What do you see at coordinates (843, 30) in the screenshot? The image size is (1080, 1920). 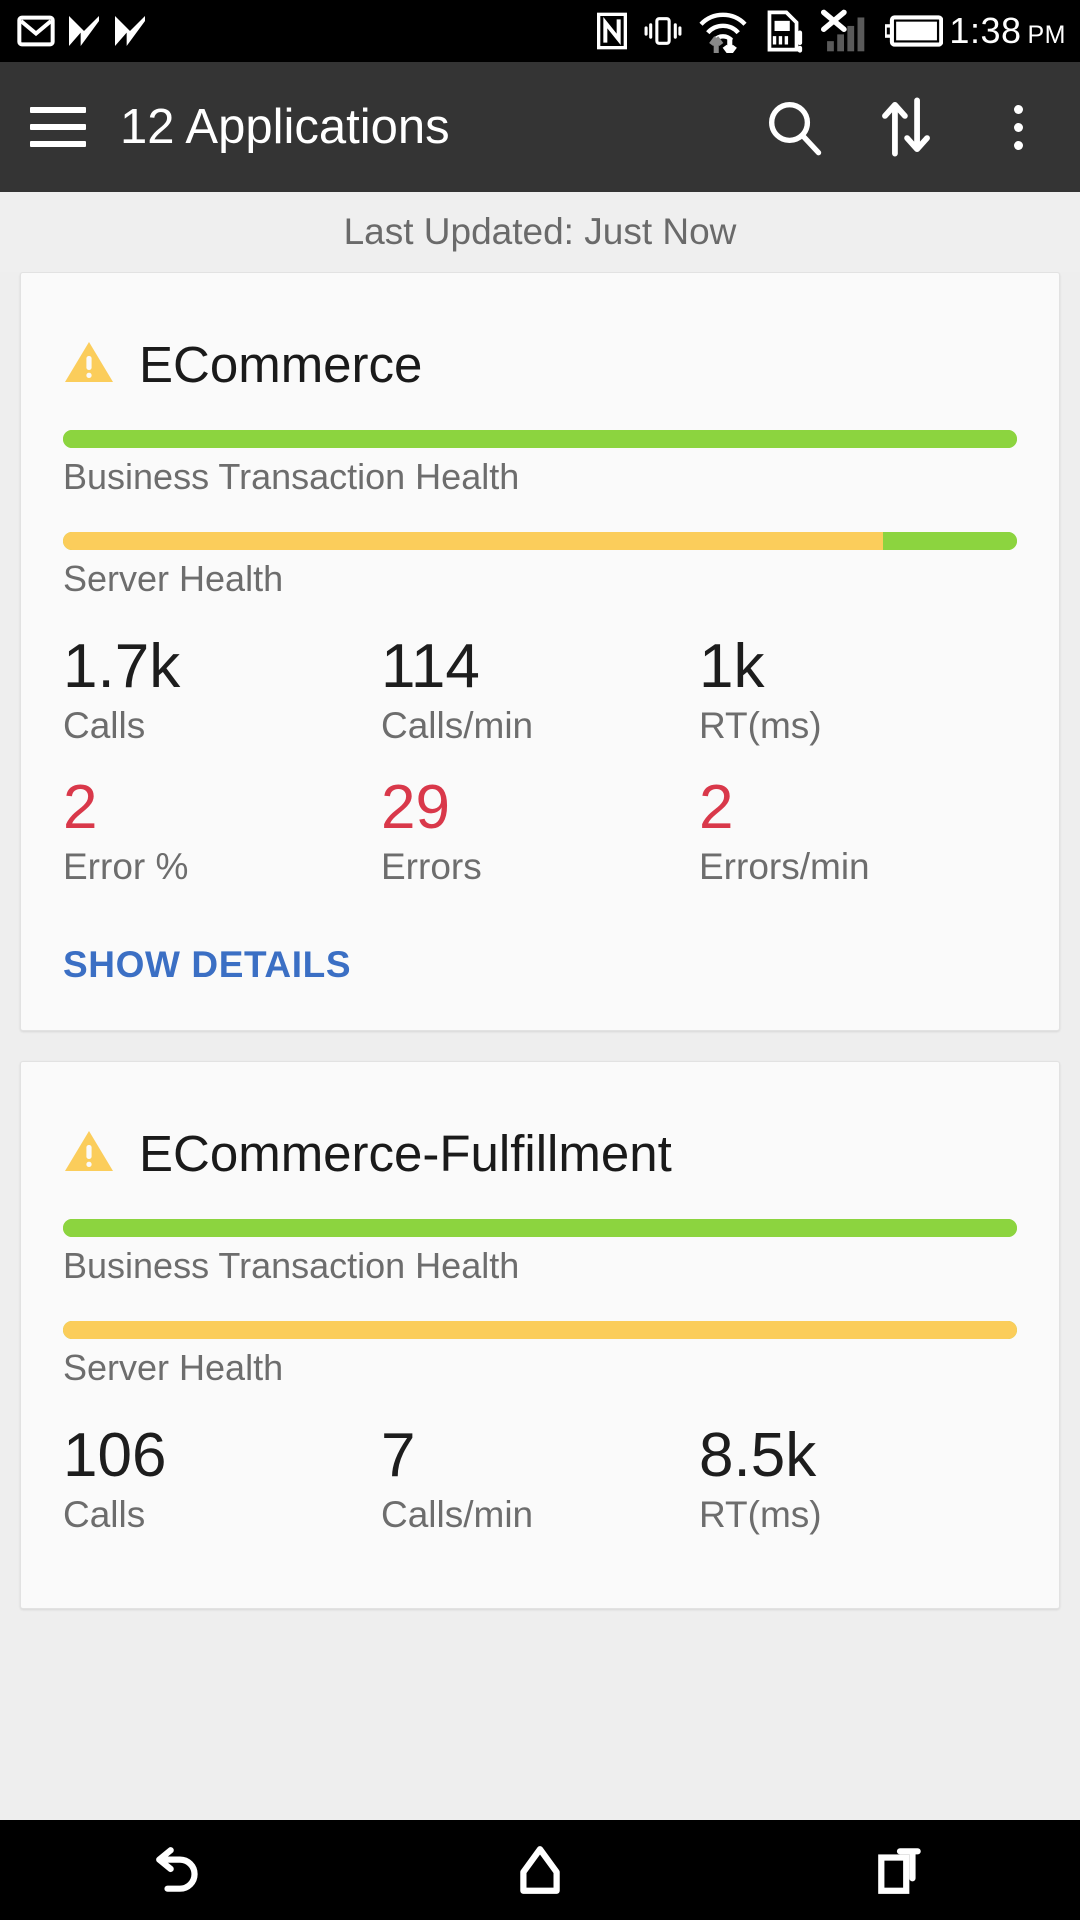 I see `no-signal-icon` at bounding box center [843, 30].